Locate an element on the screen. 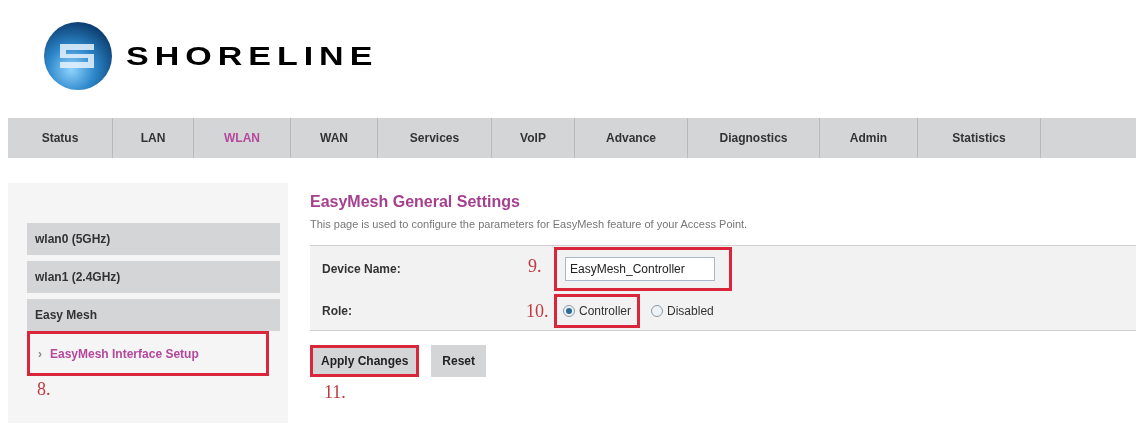 The width and height of the screenshot is (1136, 424). radio-option: Controller is located at coordinates (597, 311).